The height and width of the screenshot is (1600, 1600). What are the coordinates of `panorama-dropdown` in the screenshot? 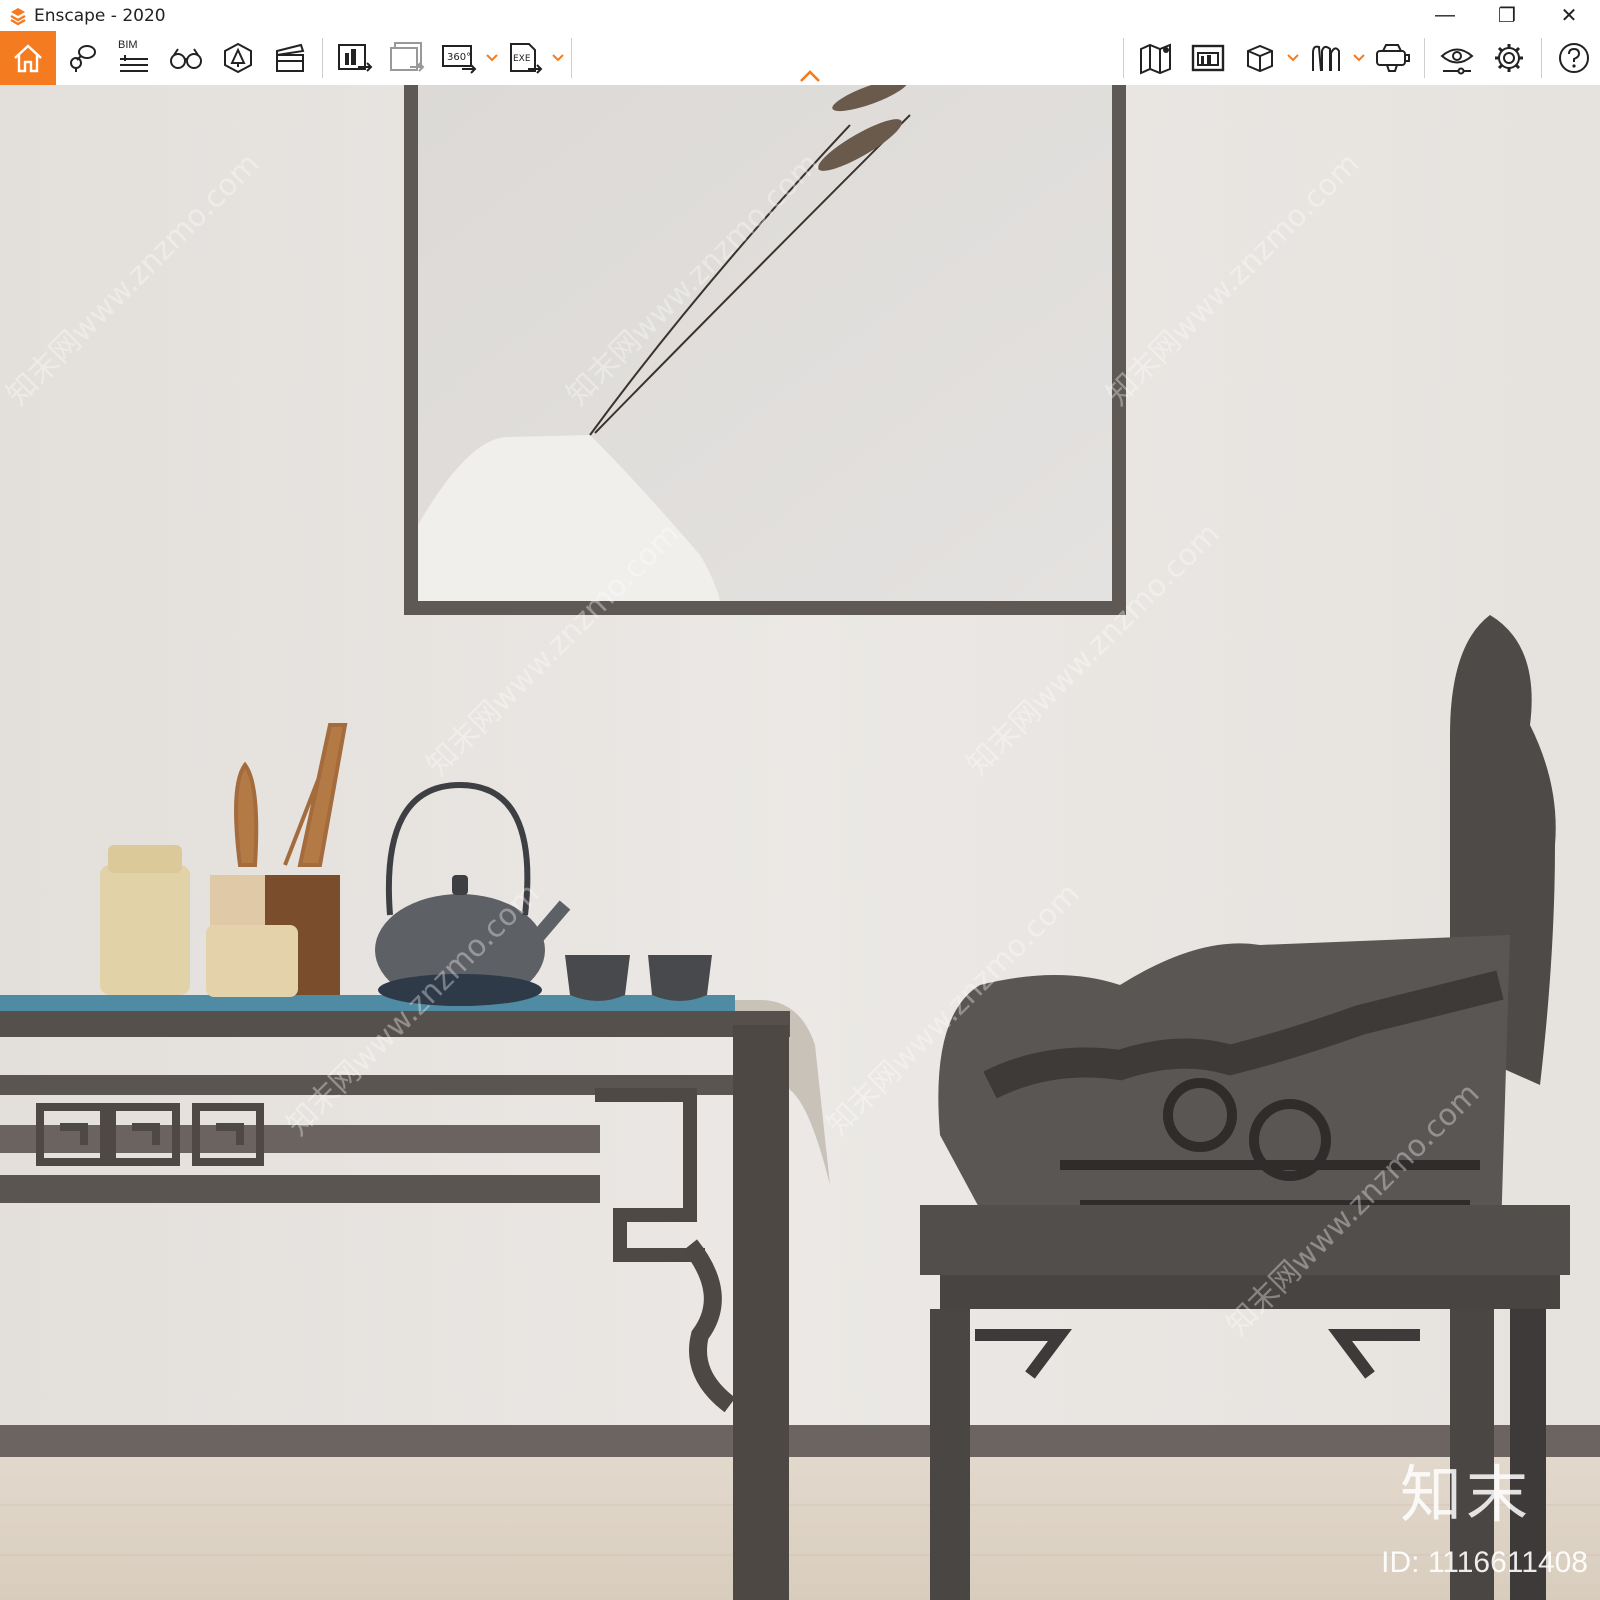 It's located at (492, 58).